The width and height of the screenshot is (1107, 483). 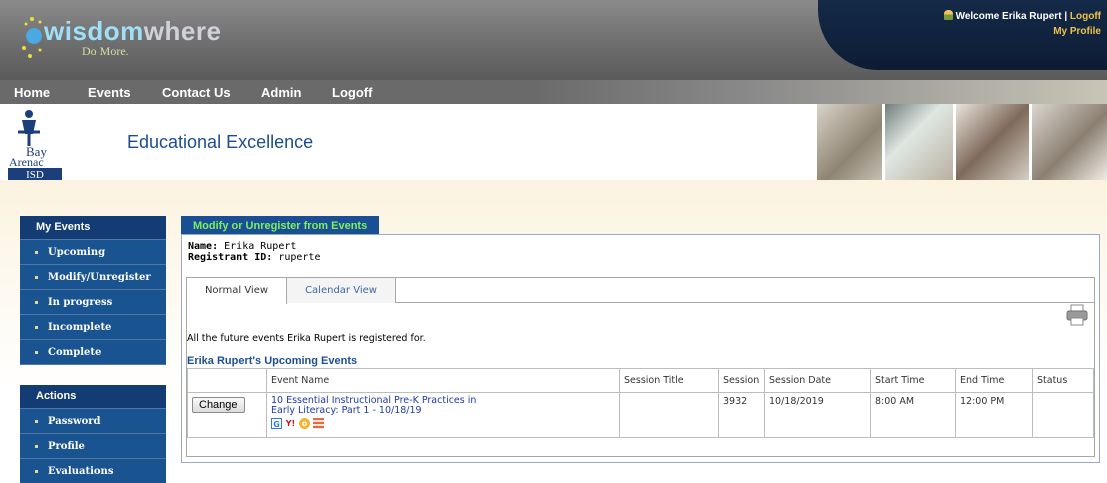 What do you see at coordinates (276, 423) in the screenshot?
I see `google-calendar-icon: G` at bounding box center [276, 423].